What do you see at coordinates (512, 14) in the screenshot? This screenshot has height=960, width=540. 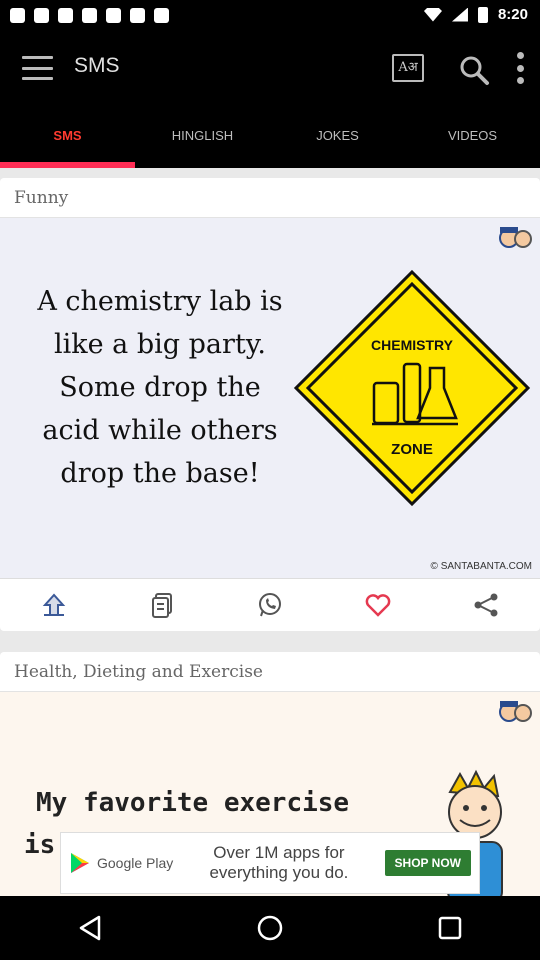 I see `clock: 8:20` at bounding box center [512, 14].